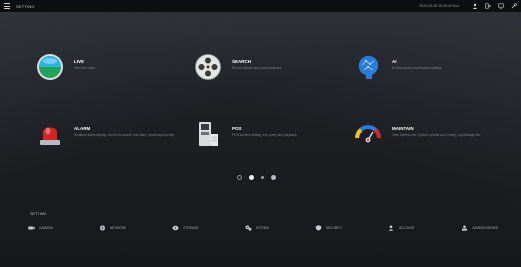 Image resolution: width=521 pixels, height=267 pixels. What do you see at coordinates (237, 128) in the screenshot?
I see `tile-pos-title: POS` at bounding box center [237, 128].